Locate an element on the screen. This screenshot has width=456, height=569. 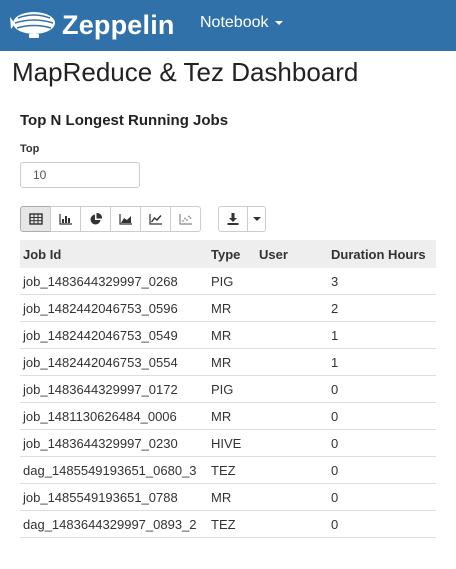
job-id-cell: job_1483644329997_0172 is located at coordinates (114, 389).